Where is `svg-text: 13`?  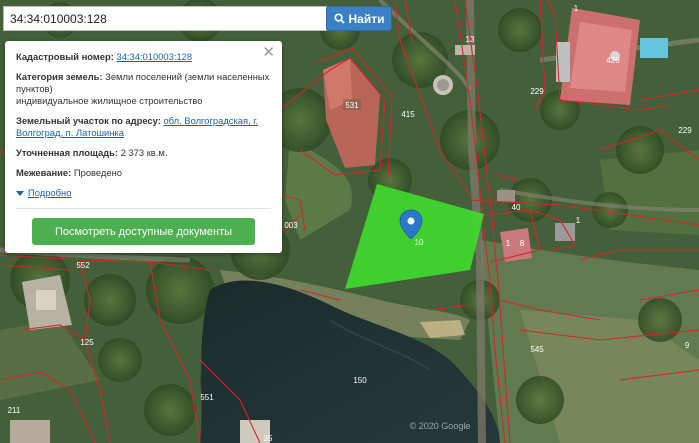
svg-text: 13 is located at coordinates (470, 39).